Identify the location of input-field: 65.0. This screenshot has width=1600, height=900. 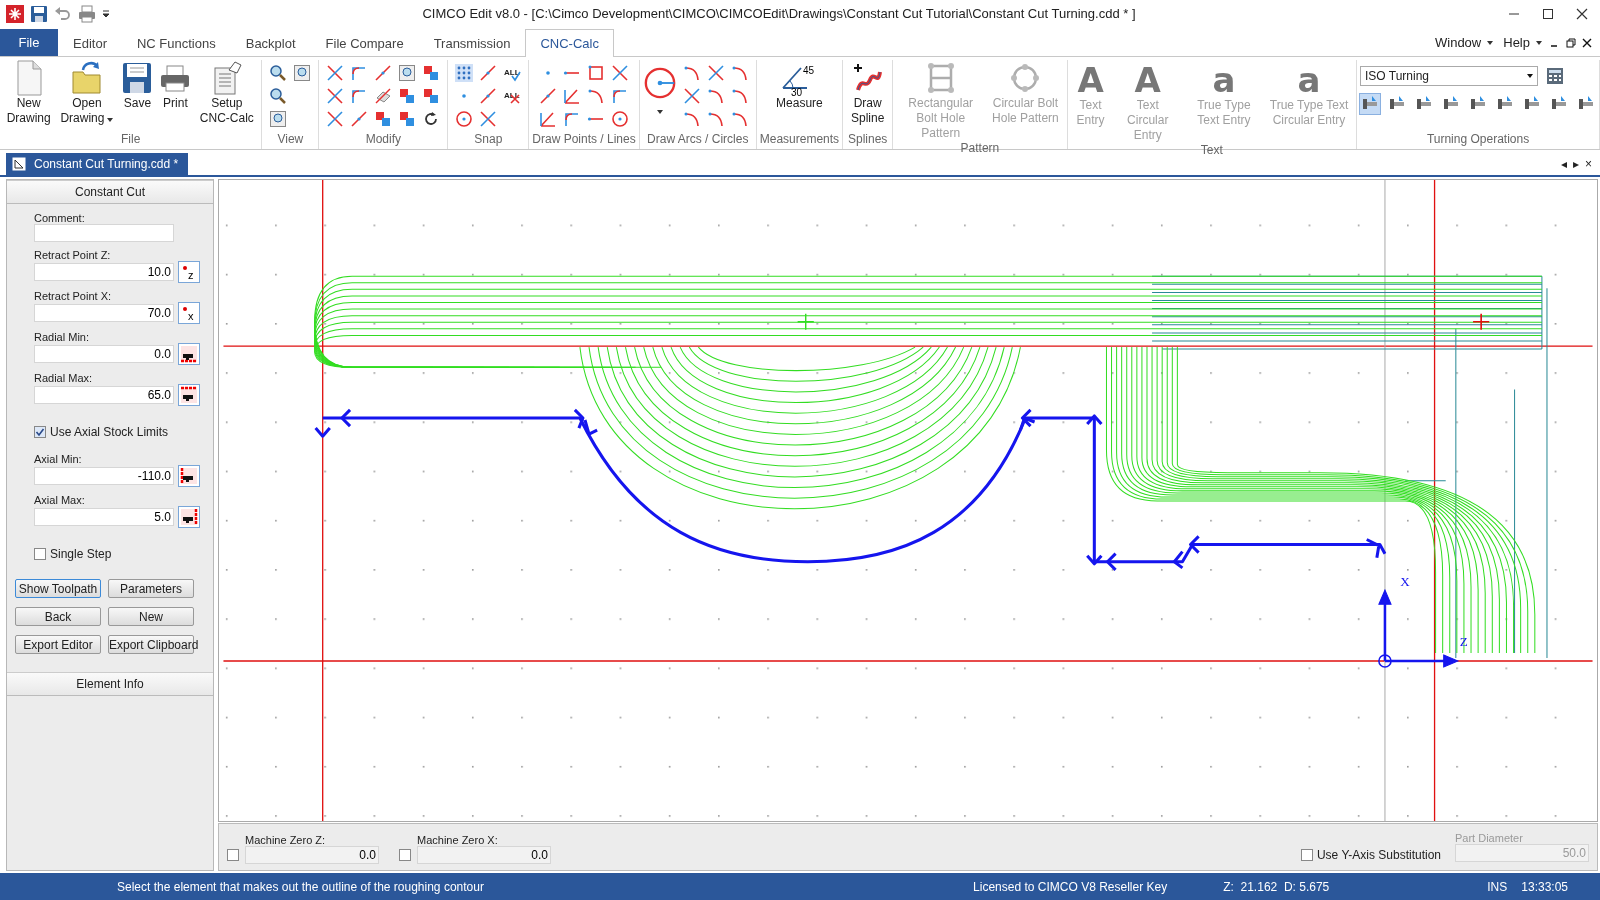
(104, 395).